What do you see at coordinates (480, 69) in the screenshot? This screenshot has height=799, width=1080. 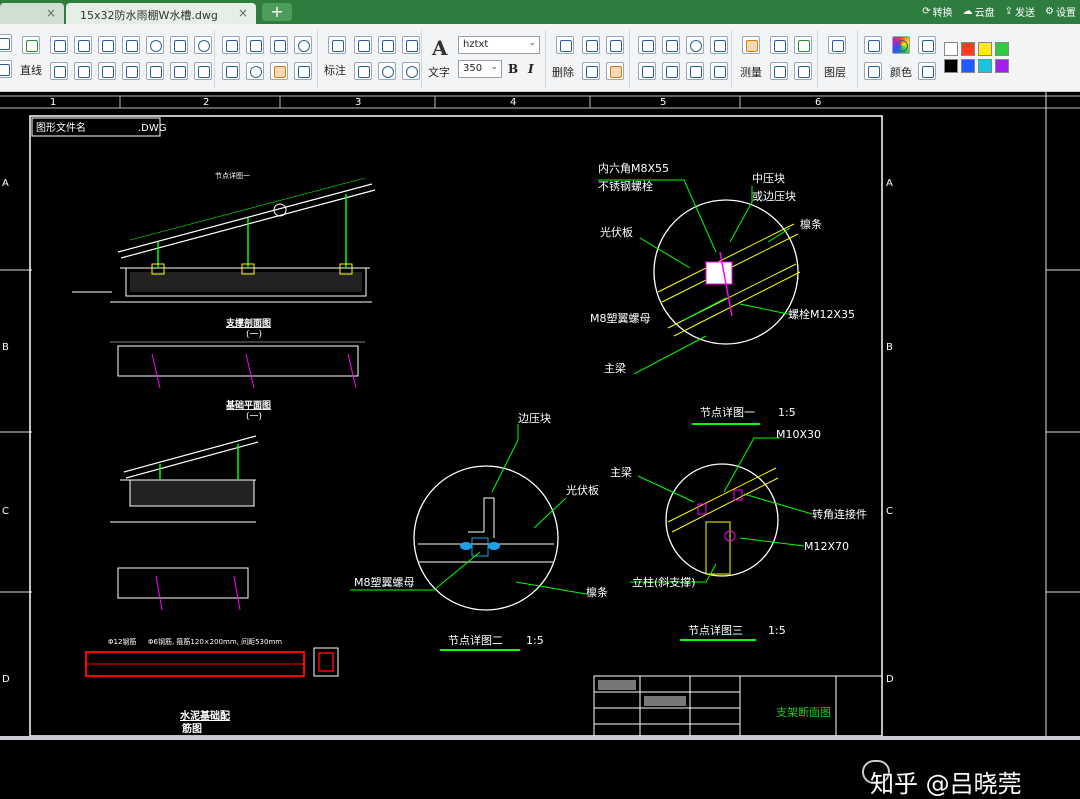 I see `font-size-select: 350 ⌄` at bounding box center [480, 69].